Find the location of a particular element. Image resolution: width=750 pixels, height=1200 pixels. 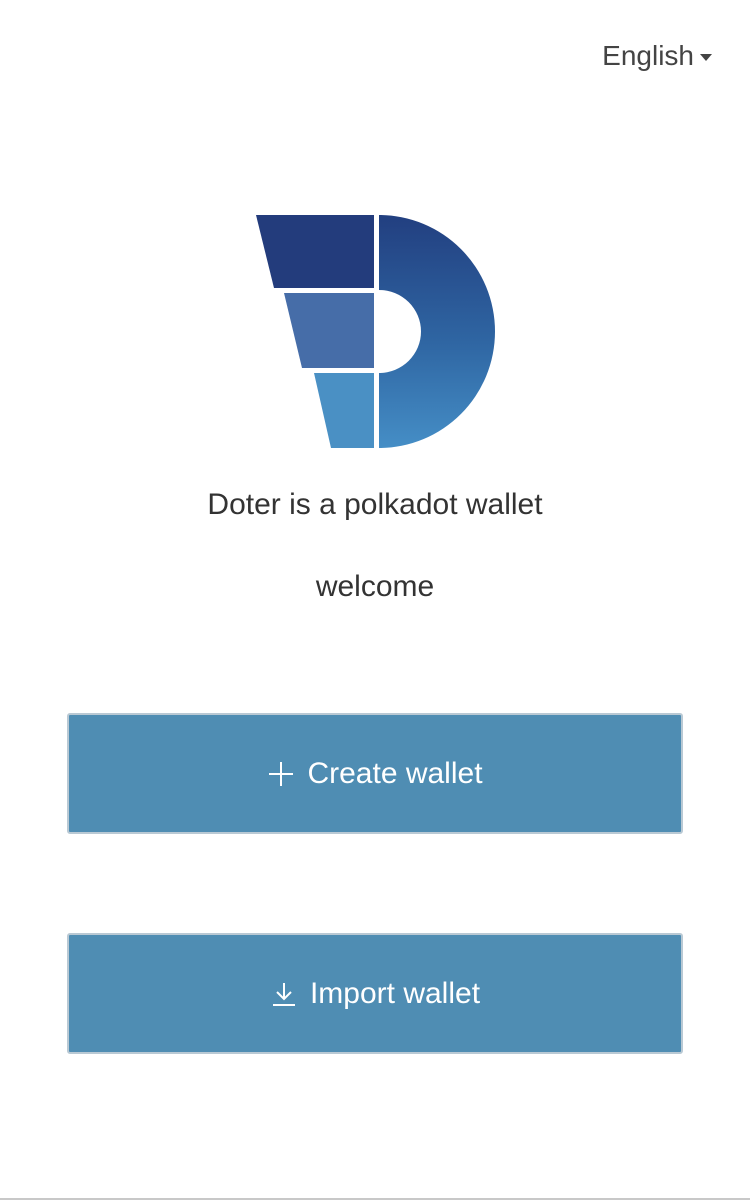

caret-down-icon is located at coordinates (706, 57).